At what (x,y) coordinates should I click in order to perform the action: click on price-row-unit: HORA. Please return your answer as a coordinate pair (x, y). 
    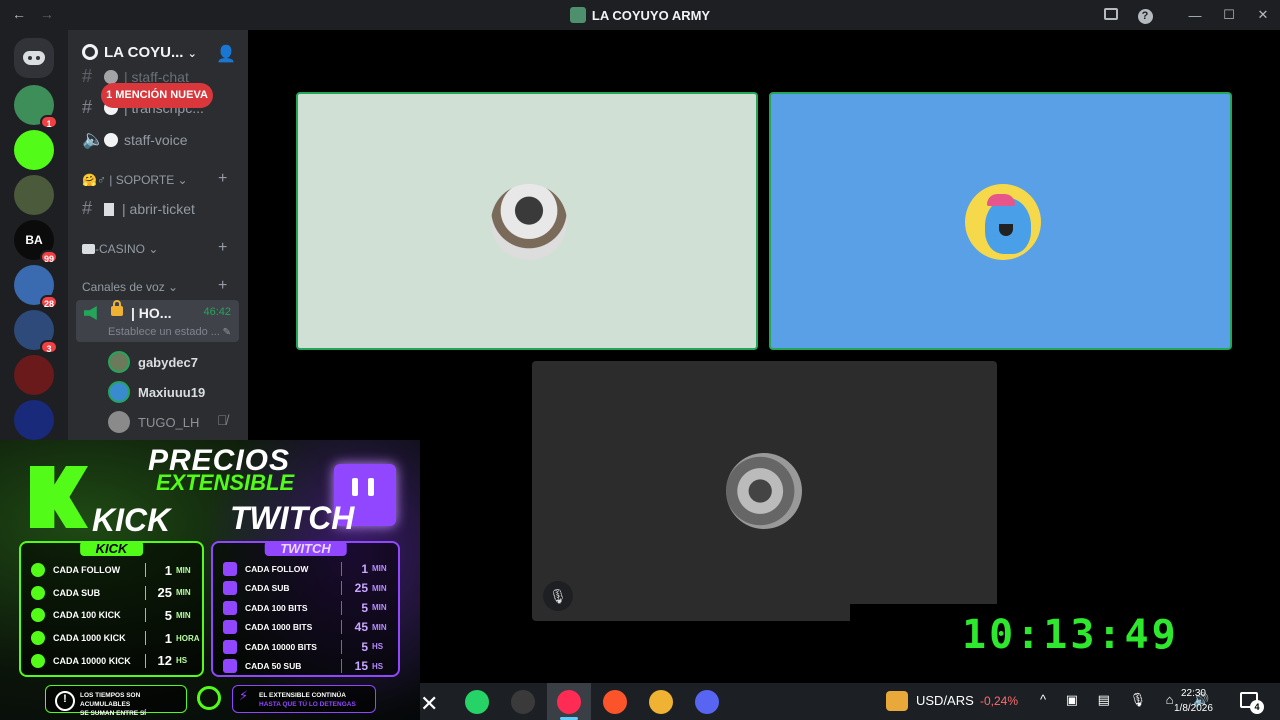
    Looking at the image, I should click on (188, 638).